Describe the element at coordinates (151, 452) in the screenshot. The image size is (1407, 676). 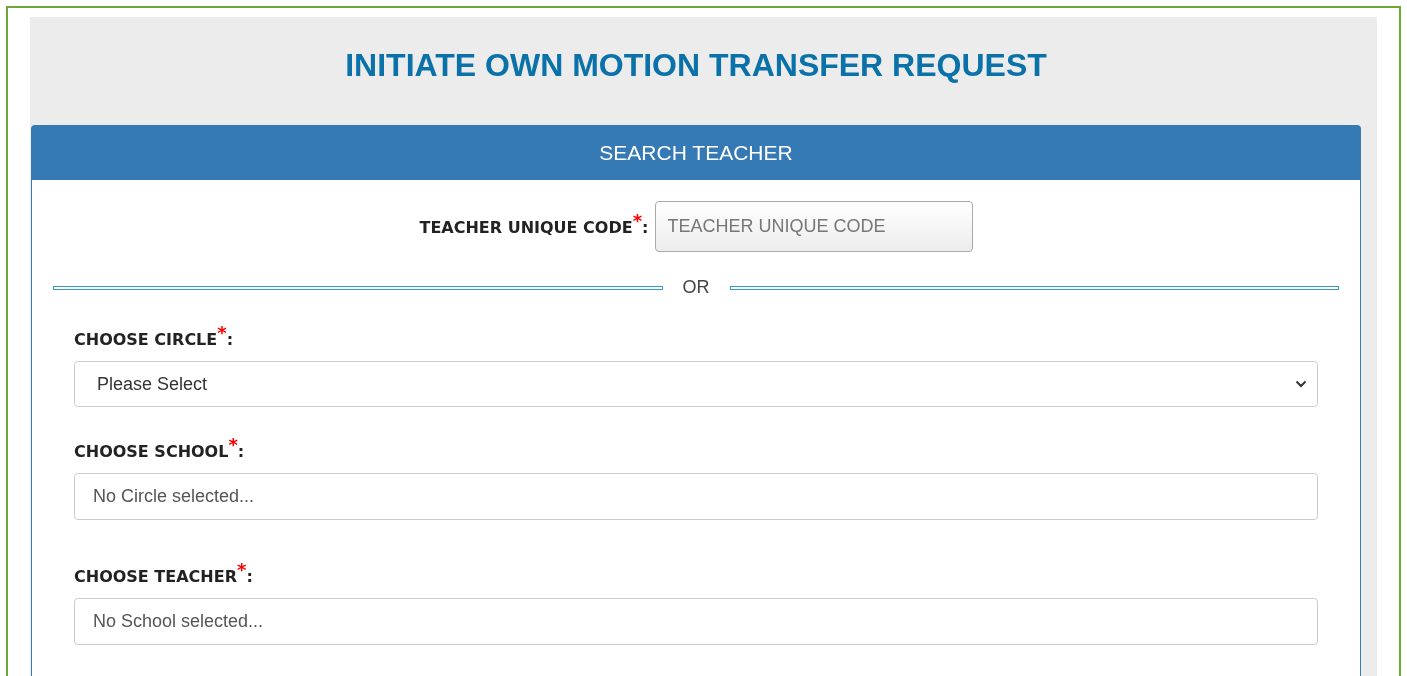
I see `field-label: CHOOSE SCHOOL` at that location.